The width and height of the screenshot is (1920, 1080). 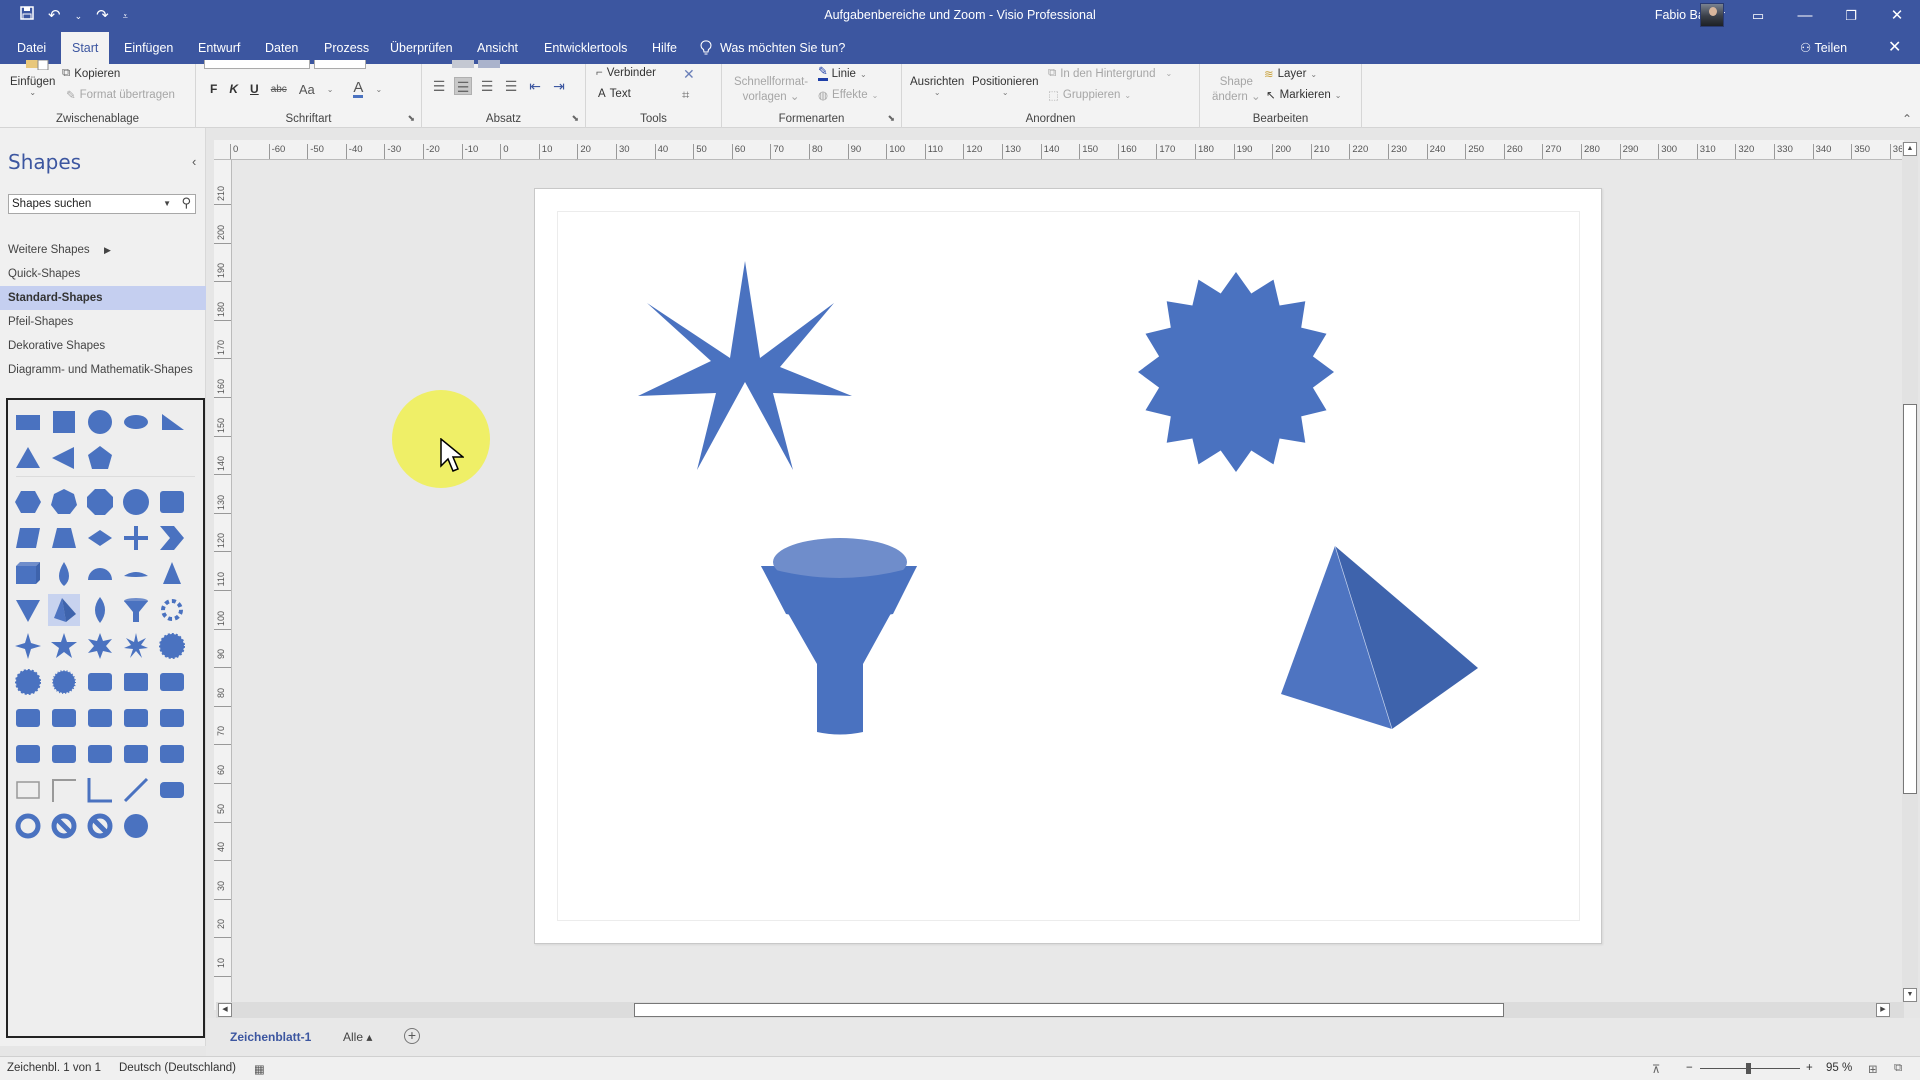 I want to click on scroll-down-icon: ▼, so click(x=1910, y=995).